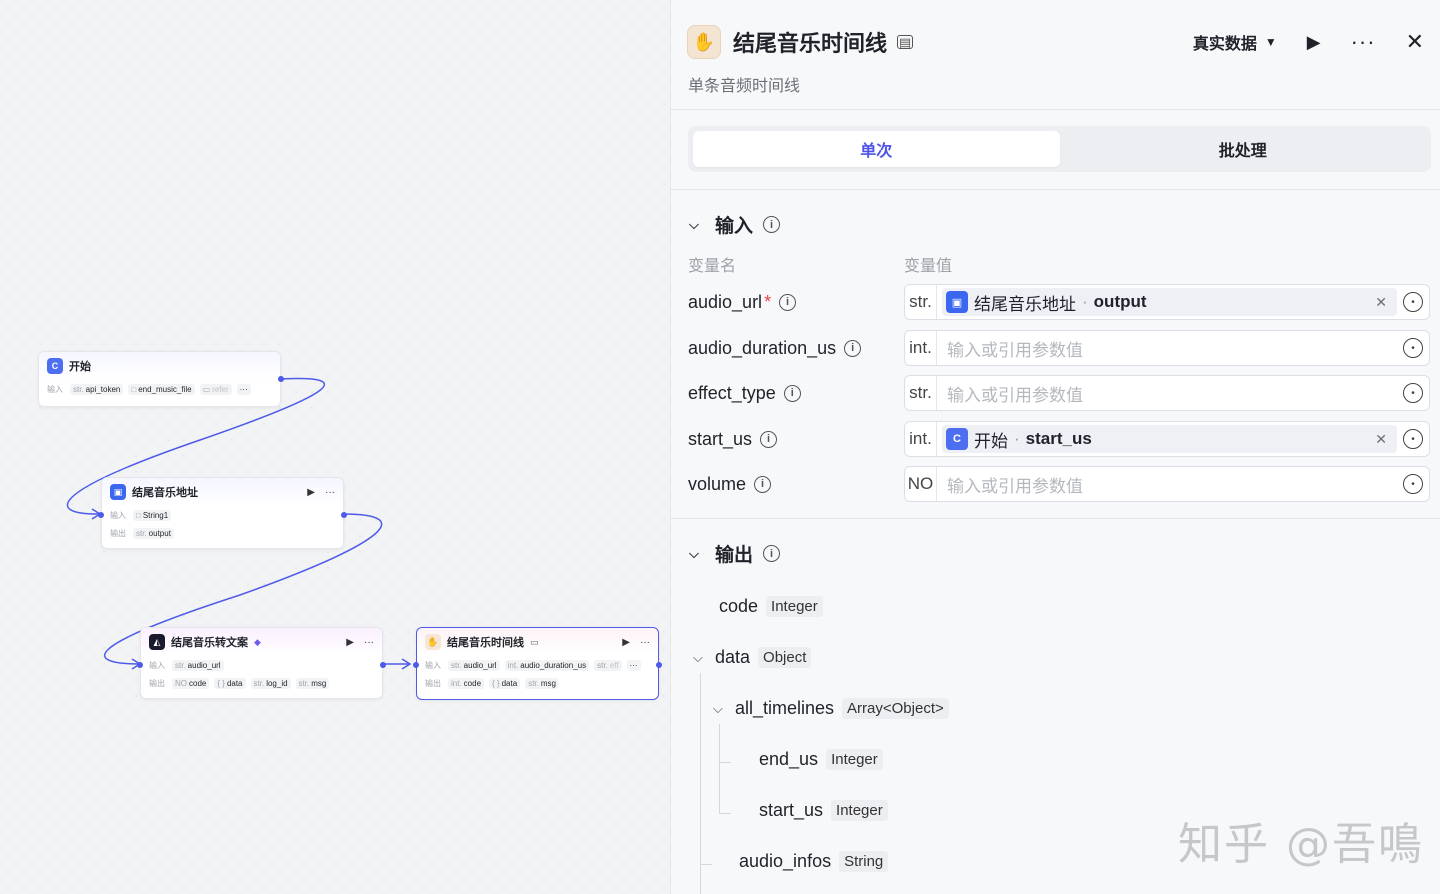 Image resolution: width=1440 pixels, height=894 pixels. I want to click on output-chip: int. code, so click(466, 683).